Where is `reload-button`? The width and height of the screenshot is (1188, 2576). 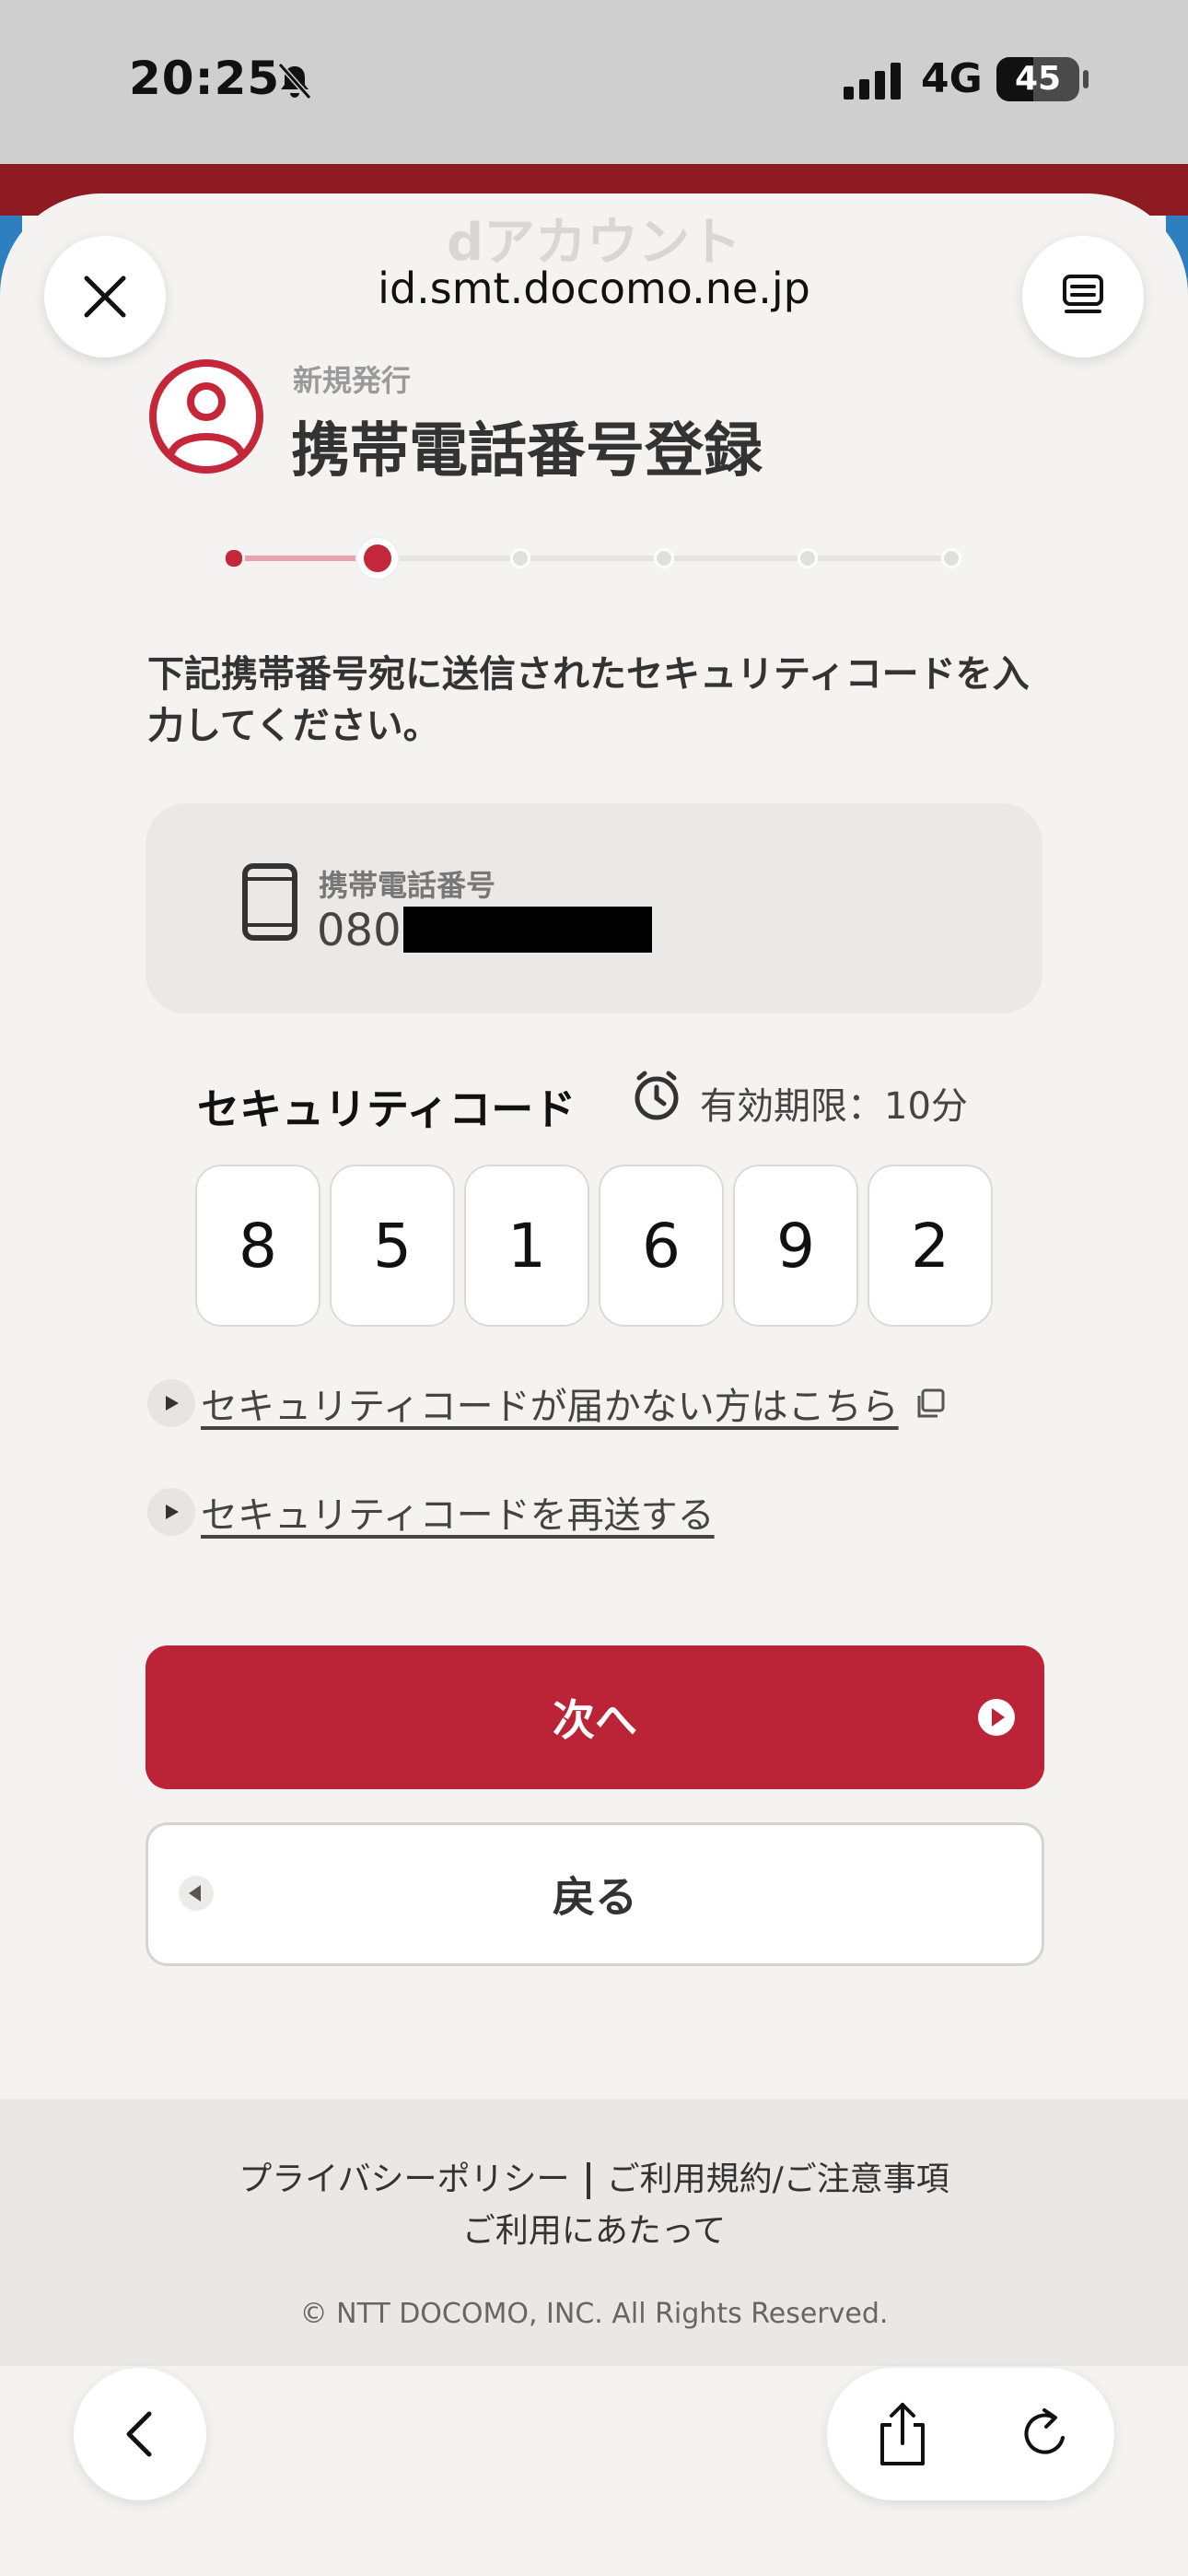
reload-button is located at coordinates (1046, 2434).